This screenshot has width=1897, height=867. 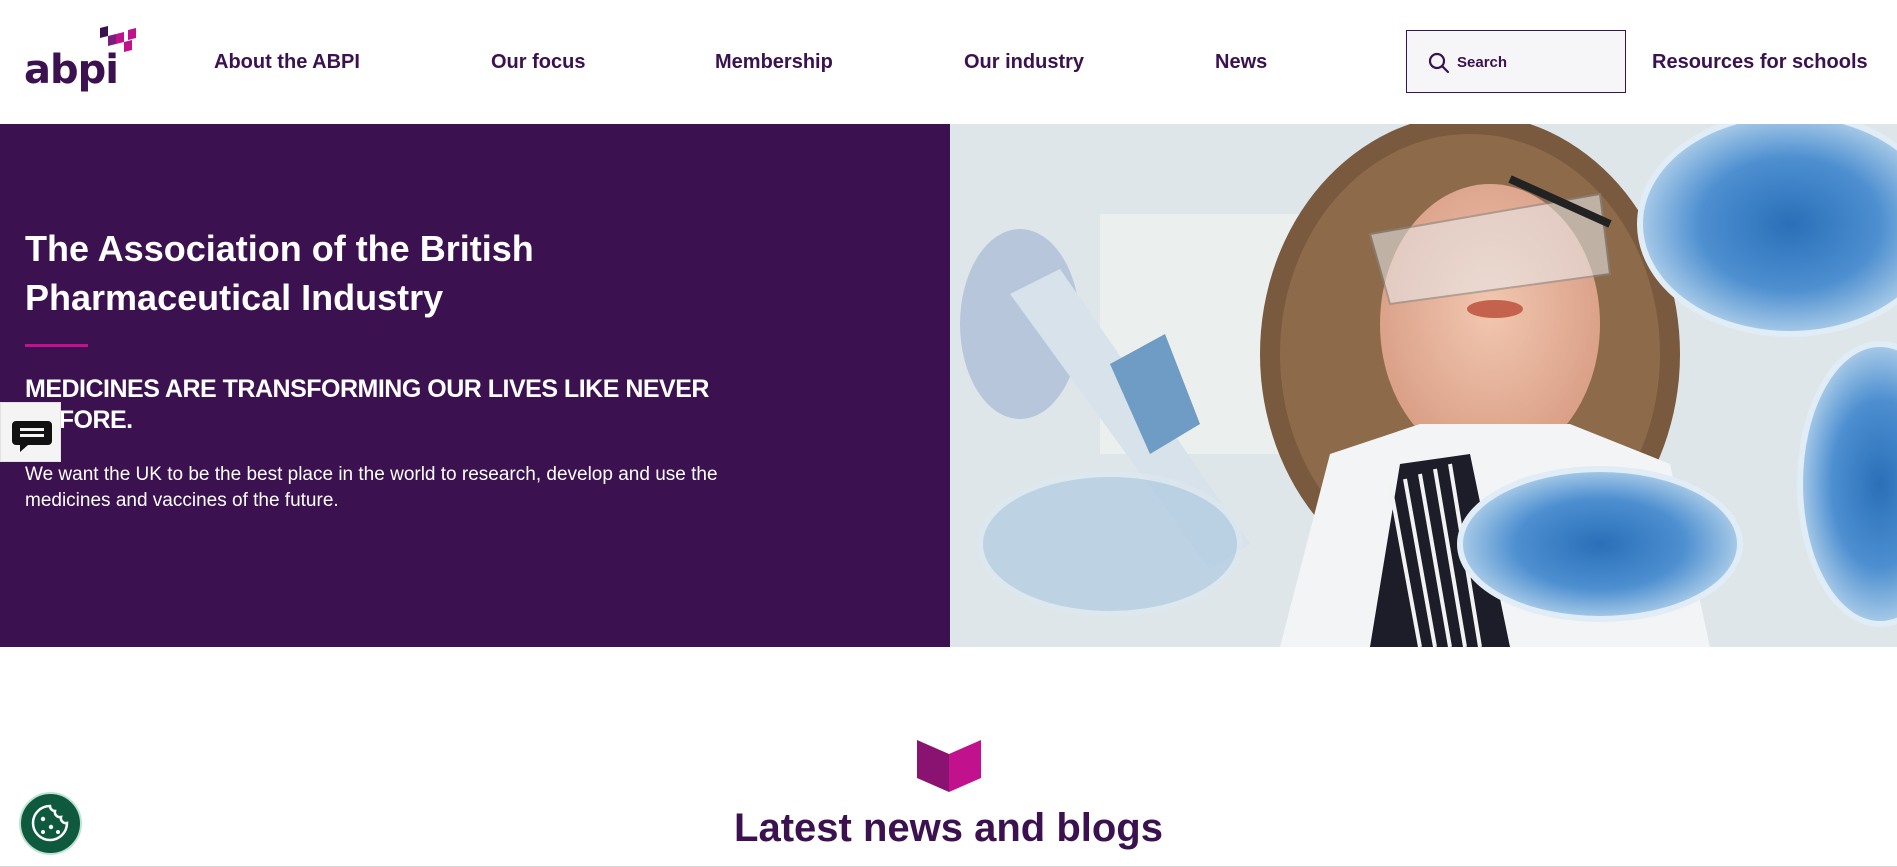 I want to click on nav-membership: Membership, so click(x=774, y=62).